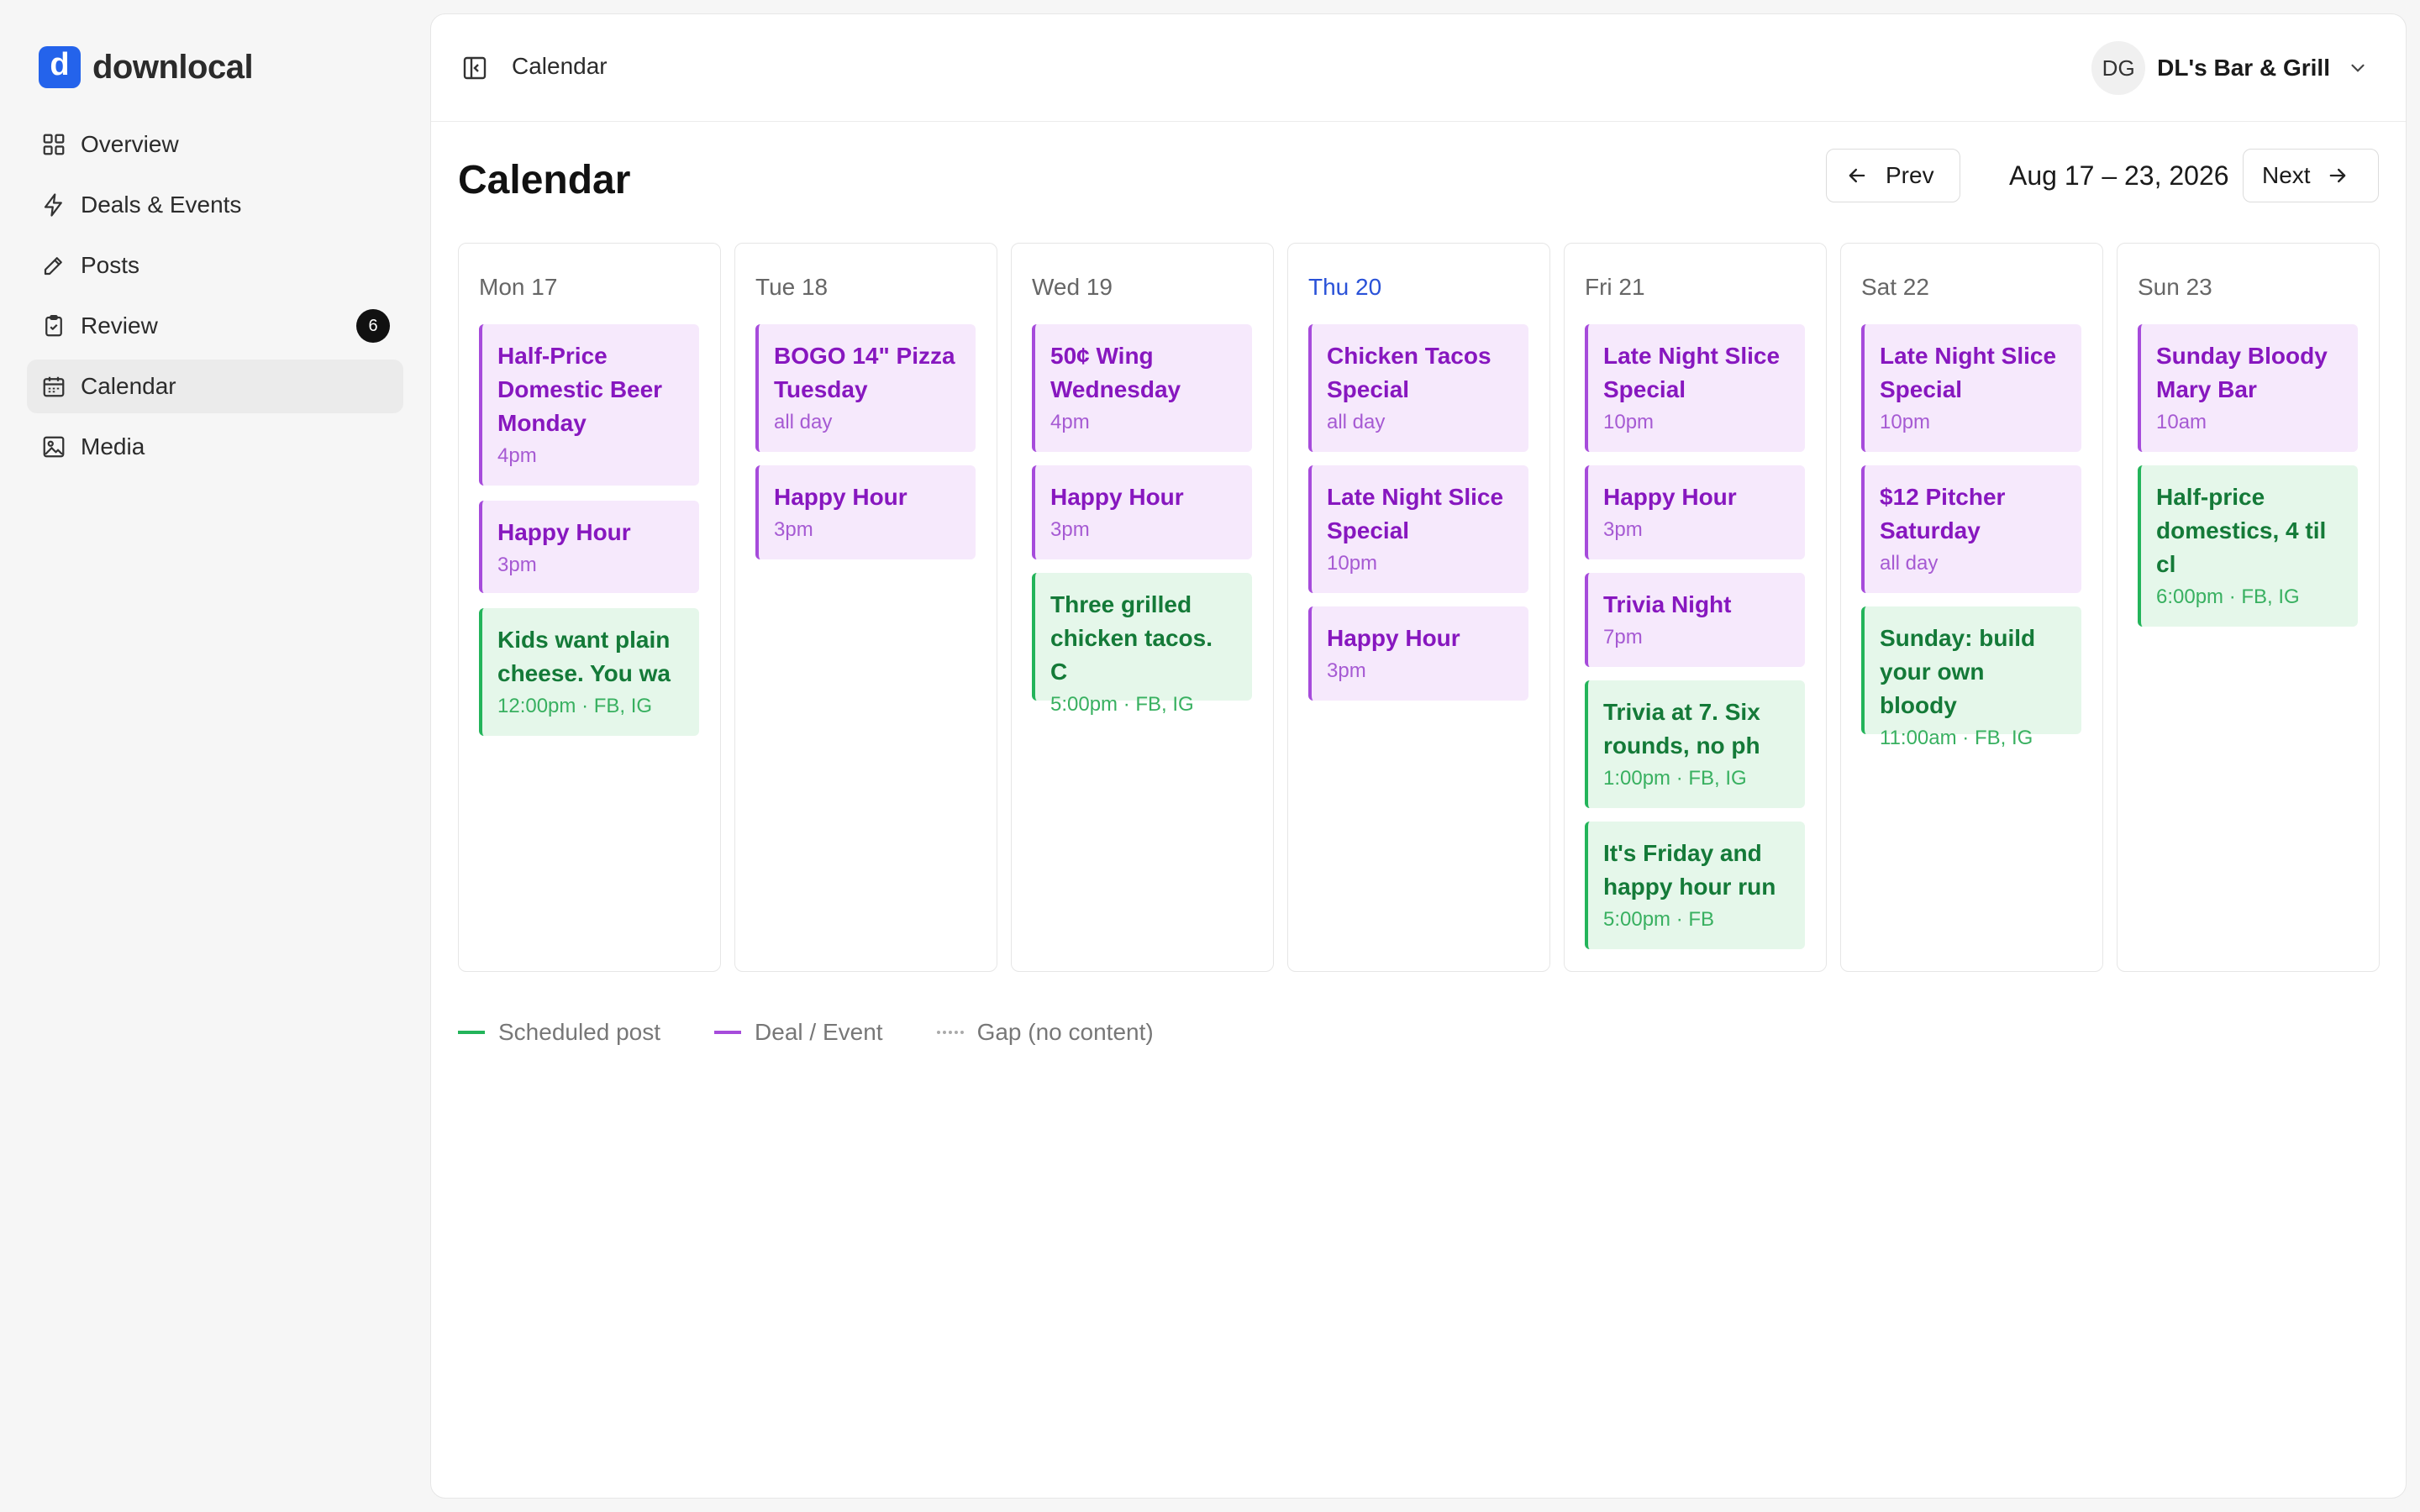 Image resolution: width=2420 pixels, height=1512 pixels. Describe the element at coordinates (2311, 175) in the screenshot. I see `next-week-button: Next` at that location.